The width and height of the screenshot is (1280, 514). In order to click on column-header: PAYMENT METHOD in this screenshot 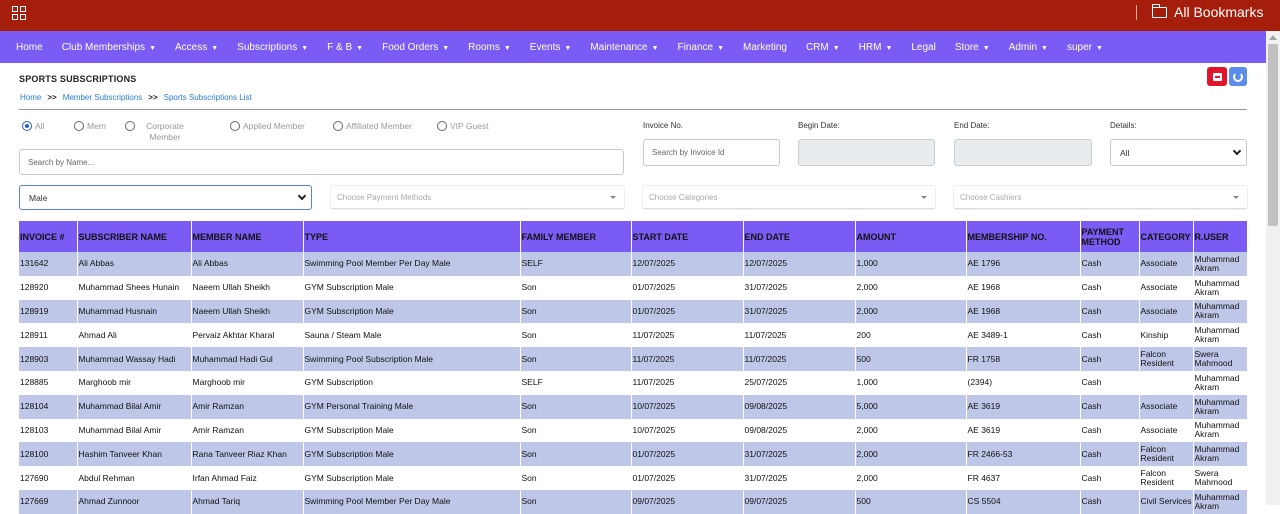, I will do `click(1110, 236)`.